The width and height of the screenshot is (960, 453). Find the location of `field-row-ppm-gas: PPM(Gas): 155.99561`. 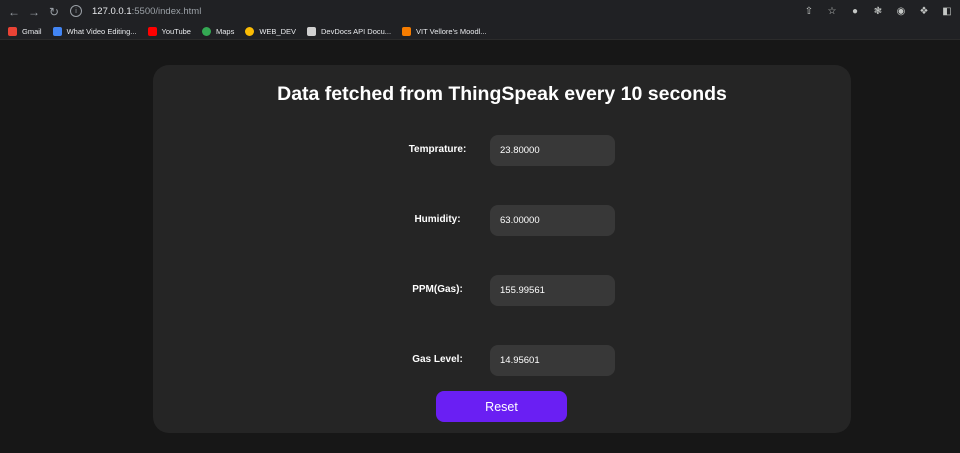

field-row-ppm-gas: PPM(Gas): 155.99561 is located at coordinates (502, 290).